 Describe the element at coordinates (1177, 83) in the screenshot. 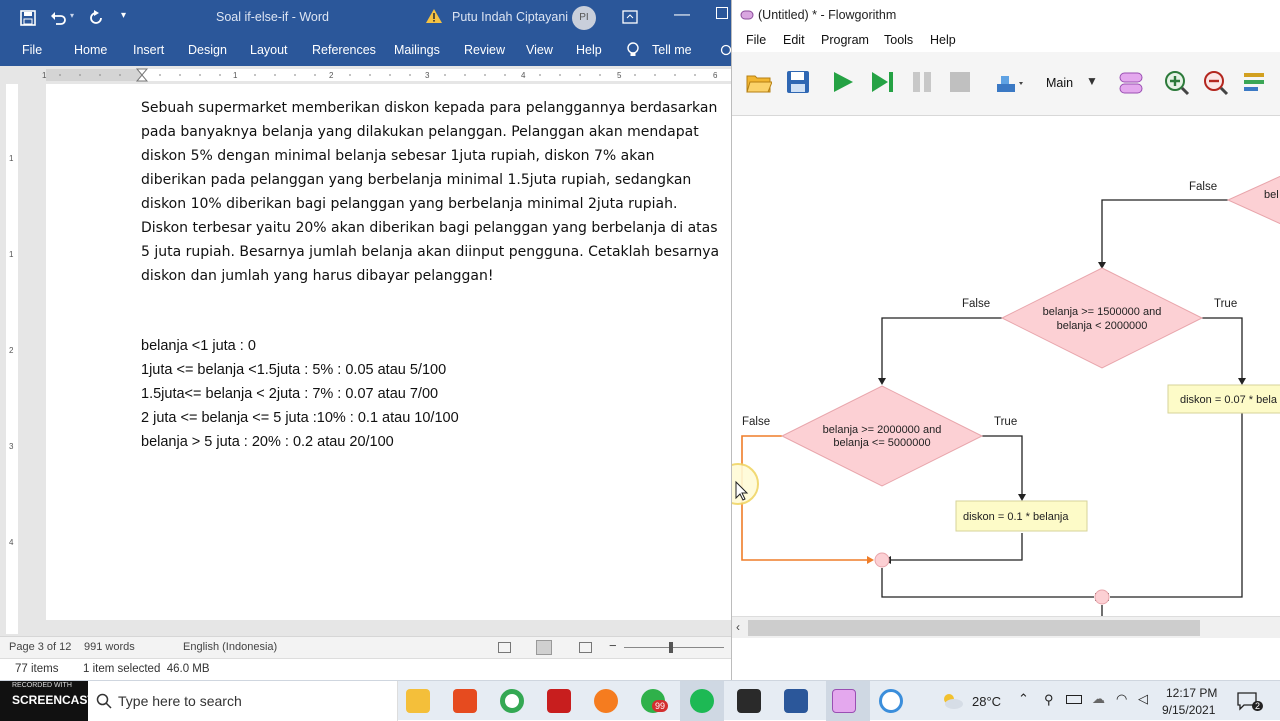

I see `zoom-in-icon` at that location.